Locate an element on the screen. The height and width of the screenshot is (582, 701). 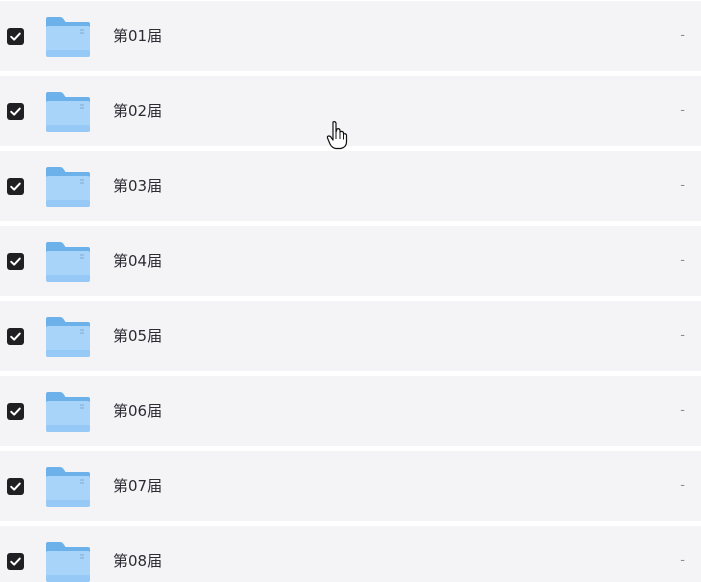
list-item: 第04届 - is located at coordinates (350, 261).